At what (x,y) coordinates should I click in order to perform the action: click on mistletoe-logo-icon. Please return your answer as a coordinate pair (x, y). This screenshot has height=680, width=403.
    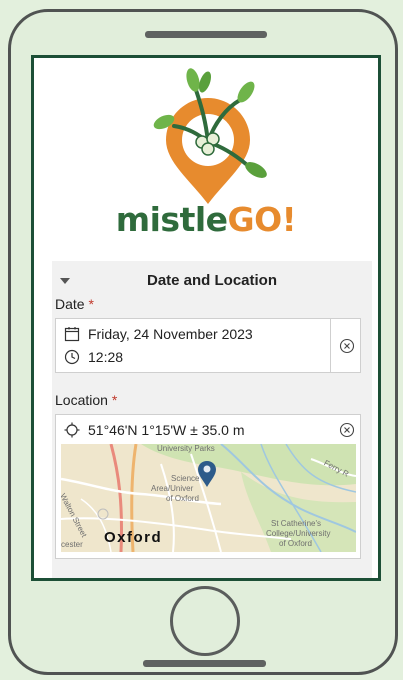
    Looking at the image, I should click on (210, 136).